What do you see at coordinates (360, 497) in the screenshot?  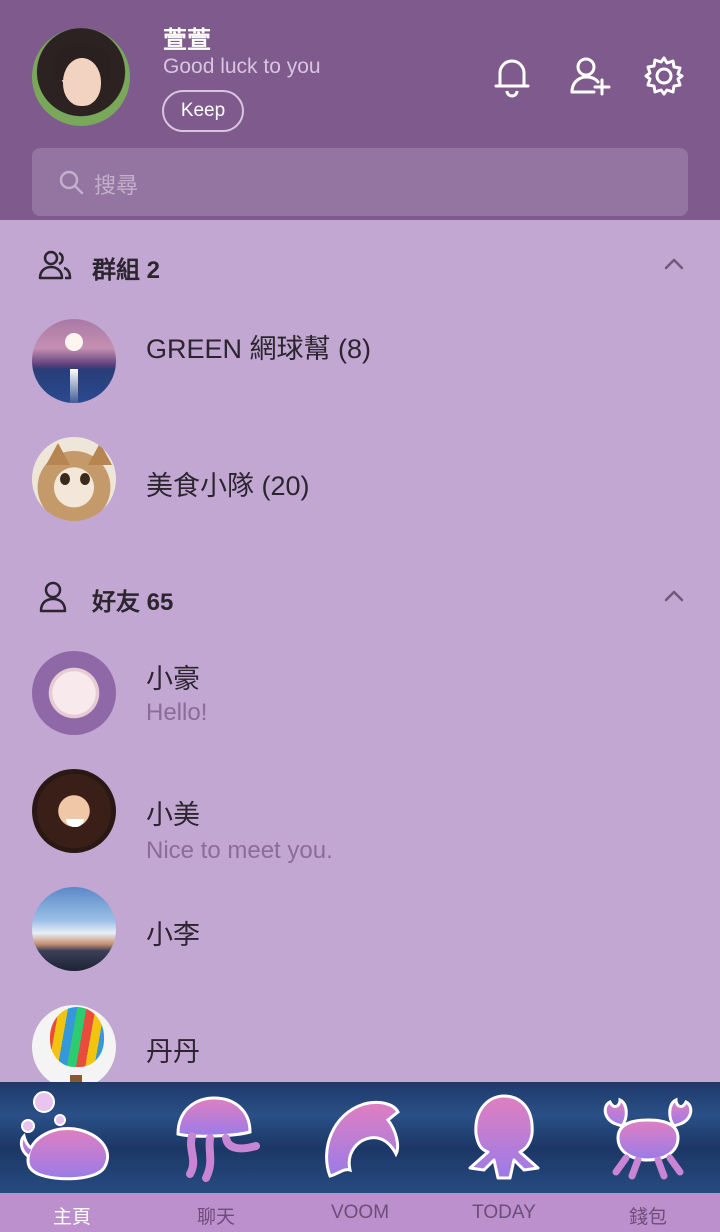 I see `group-row: 美食小隊 (20)` at bounding box center [360, 497].